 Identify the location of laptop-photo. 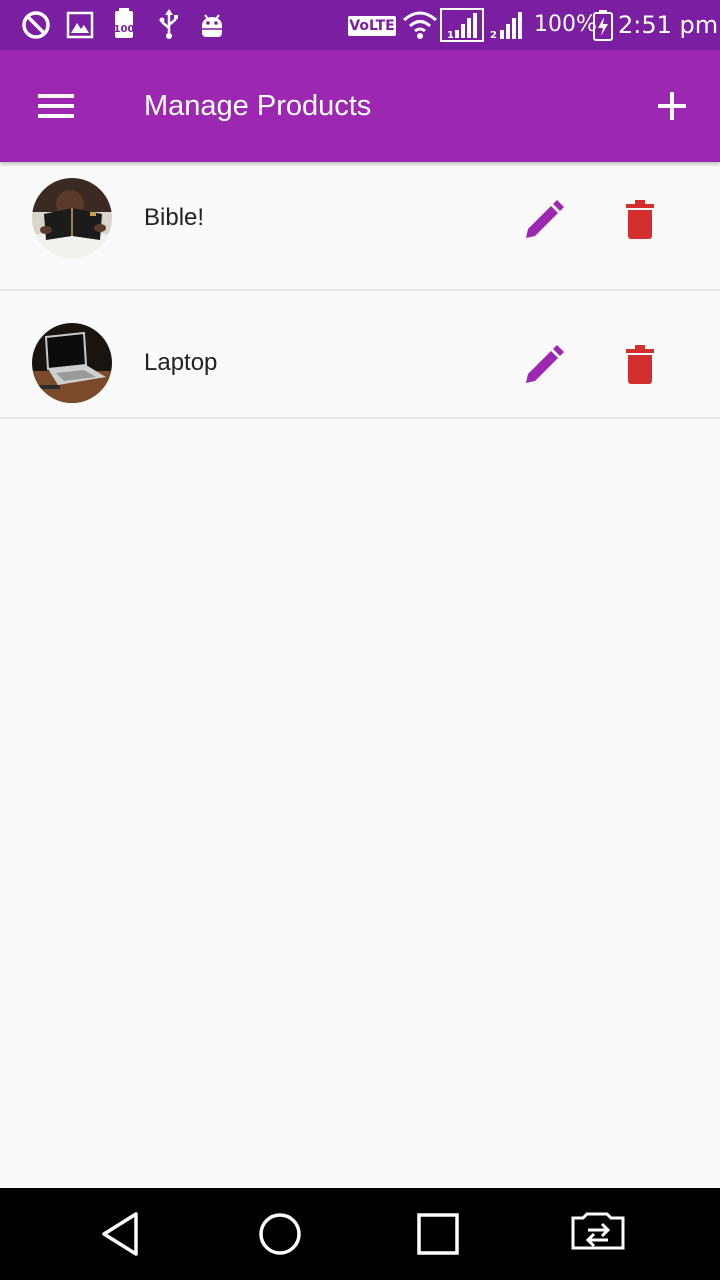
(72, 363).